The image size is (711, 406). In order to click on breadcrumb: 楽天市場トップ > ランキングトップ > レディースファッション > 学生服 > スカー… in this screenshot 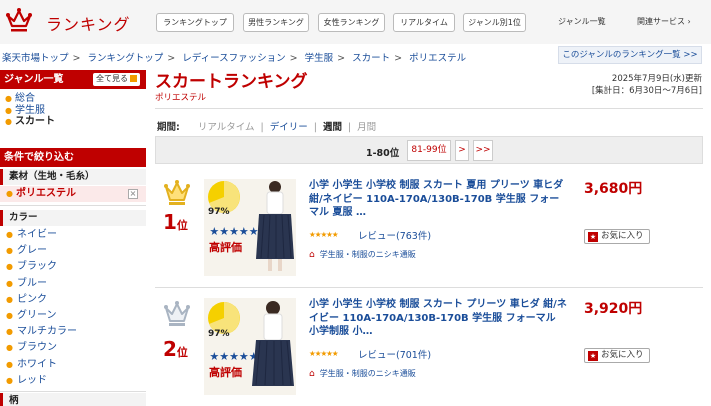, I will do `click(234, 58)`.